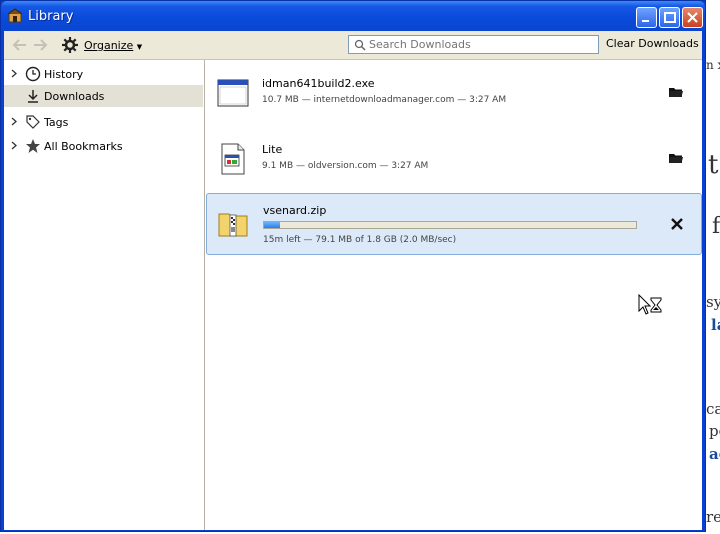 The image size is (720, 534). I want to click on bg-fragment: pe, so click(714, 431).